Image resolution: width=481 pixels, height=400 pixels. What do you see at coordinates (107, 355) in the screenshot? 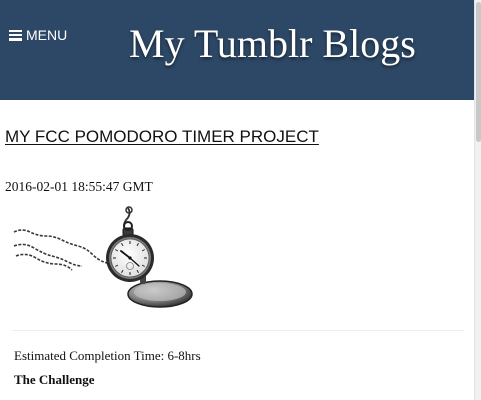
I see `estimated-completion-text: Estimated Completion Time: 6-8hrs` at bounding box center [107, 355].